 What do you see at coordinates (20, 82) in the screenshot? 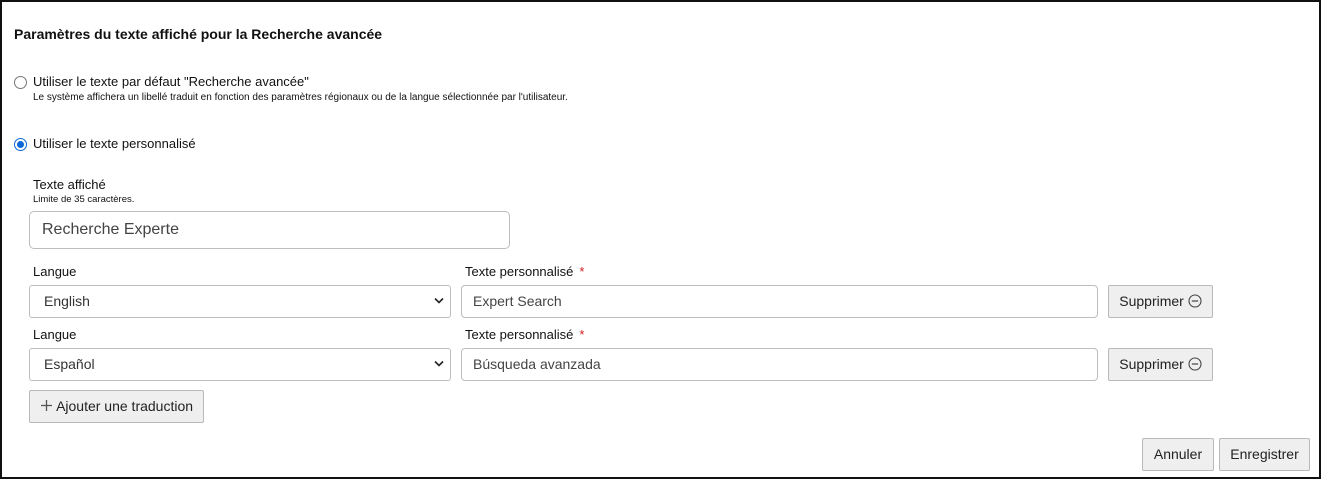
I see `radio-default-text` at bounding box center [20, 82].